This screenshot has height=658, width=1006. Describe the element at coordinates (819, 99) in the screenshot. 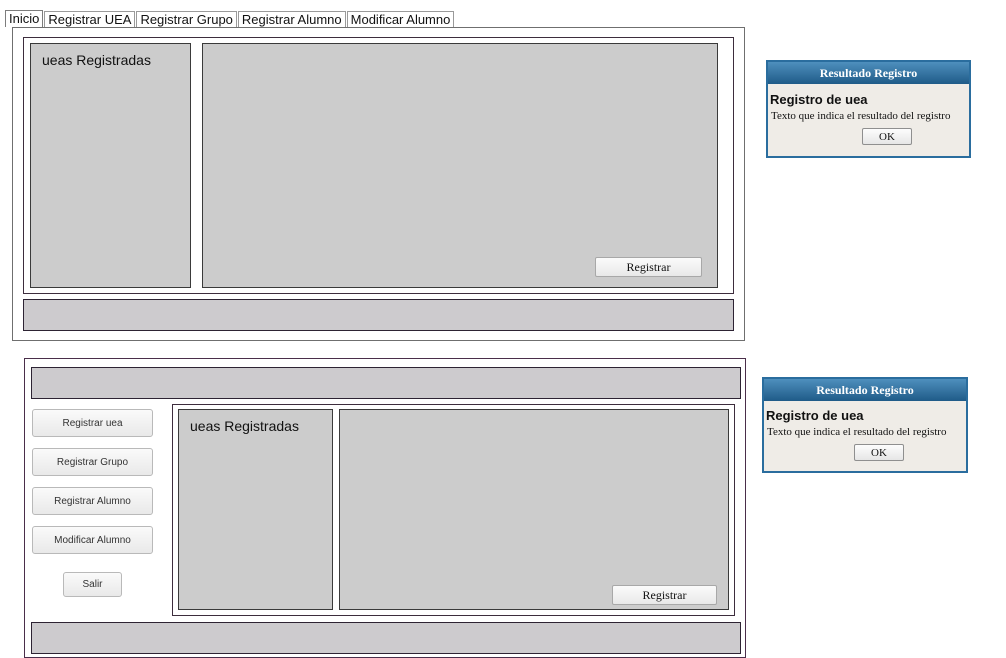

I see `dialog-heading: Registro de uea` at that location.